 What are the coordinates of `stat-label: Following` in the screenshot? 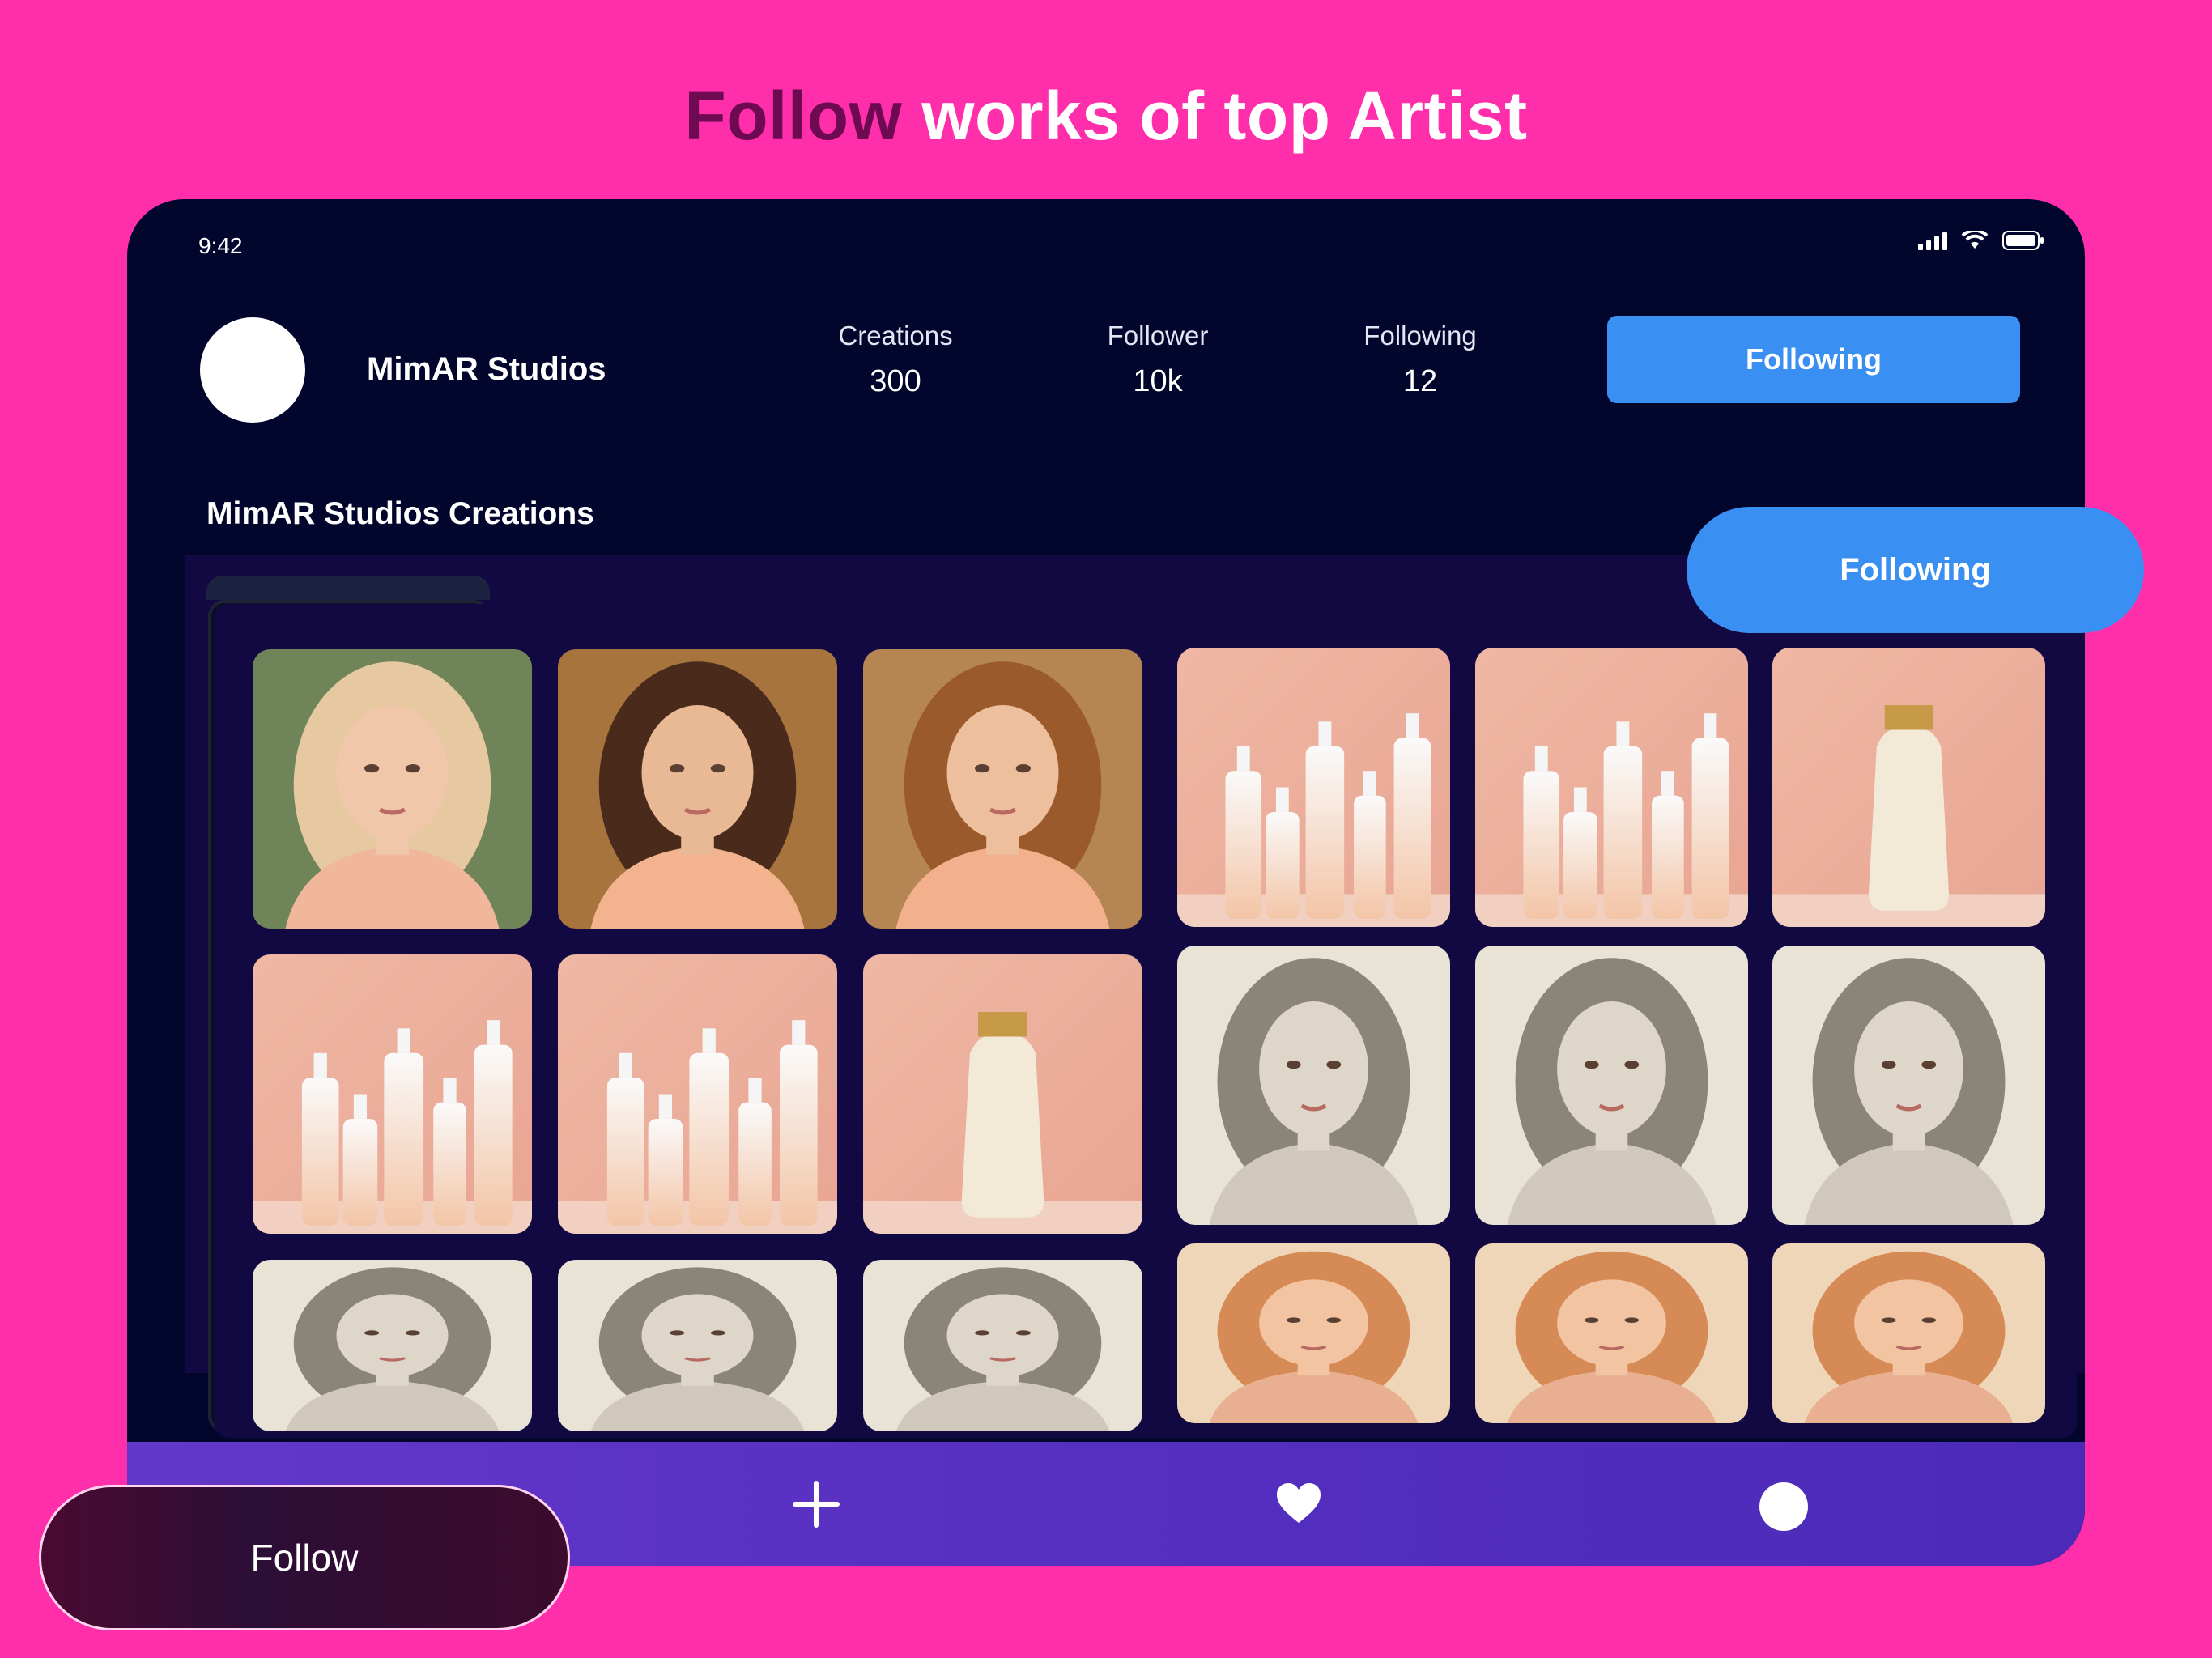 It's located at (1420, 336).